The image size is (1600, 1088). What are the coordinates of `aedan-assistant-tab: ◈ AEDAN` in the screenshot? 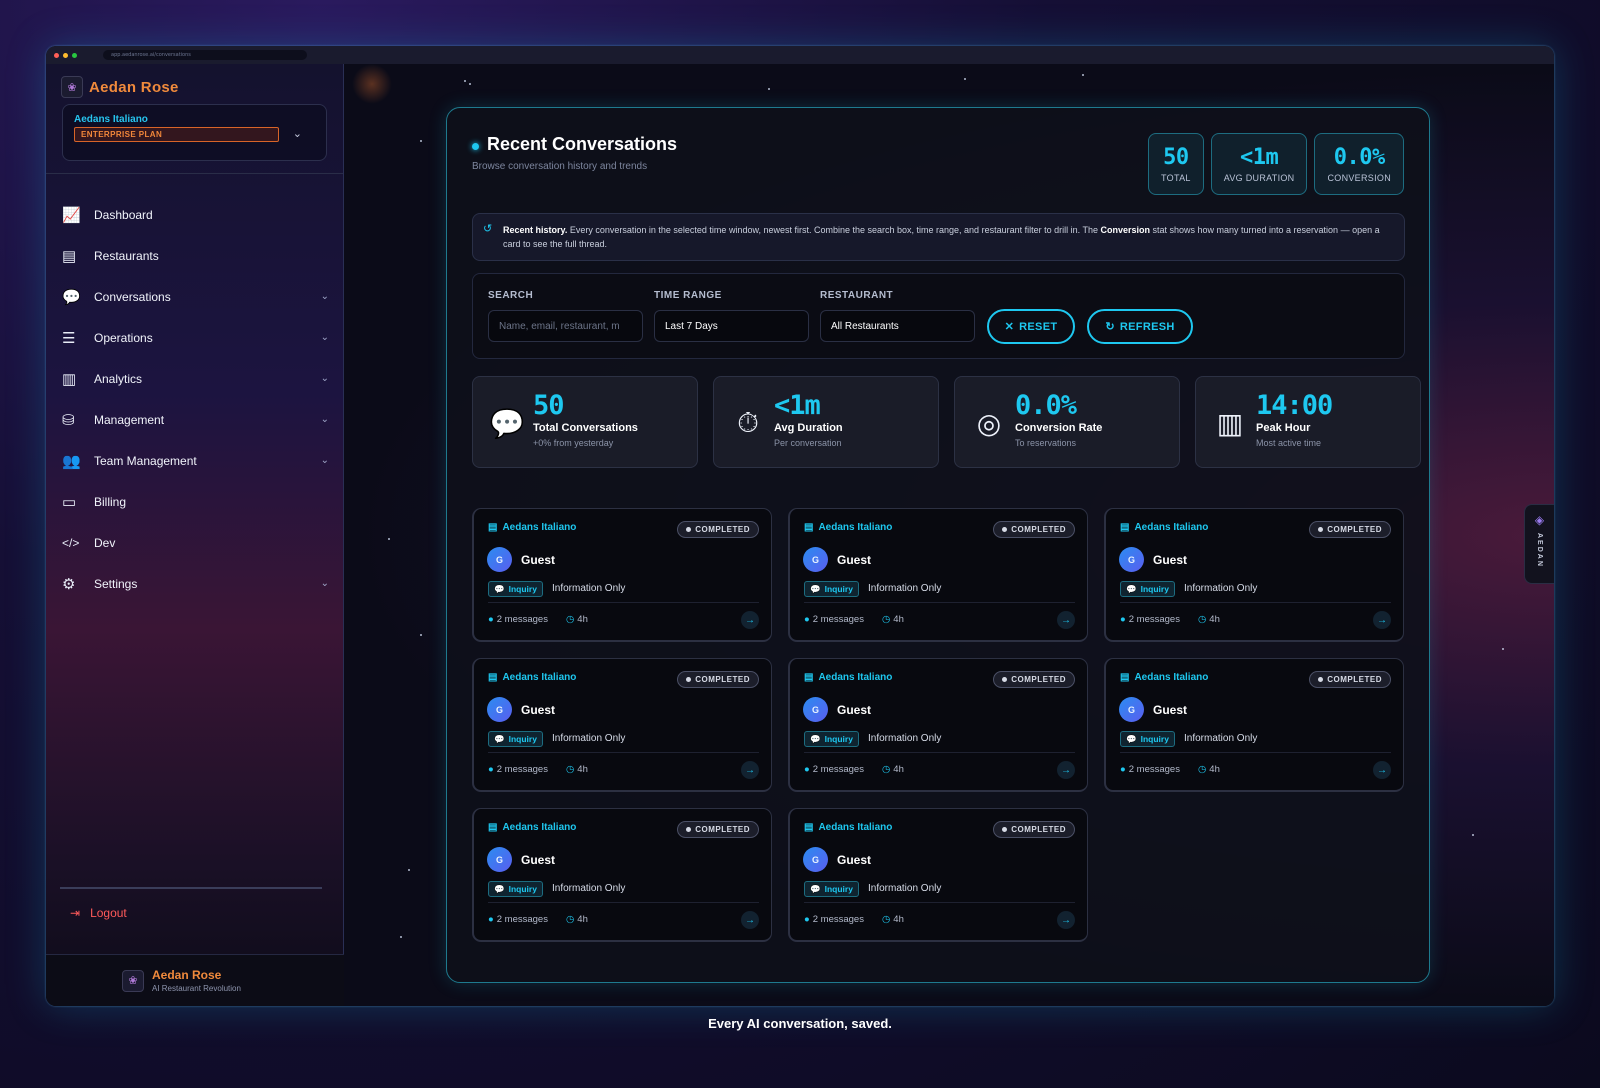 It's located at (1539, 544).